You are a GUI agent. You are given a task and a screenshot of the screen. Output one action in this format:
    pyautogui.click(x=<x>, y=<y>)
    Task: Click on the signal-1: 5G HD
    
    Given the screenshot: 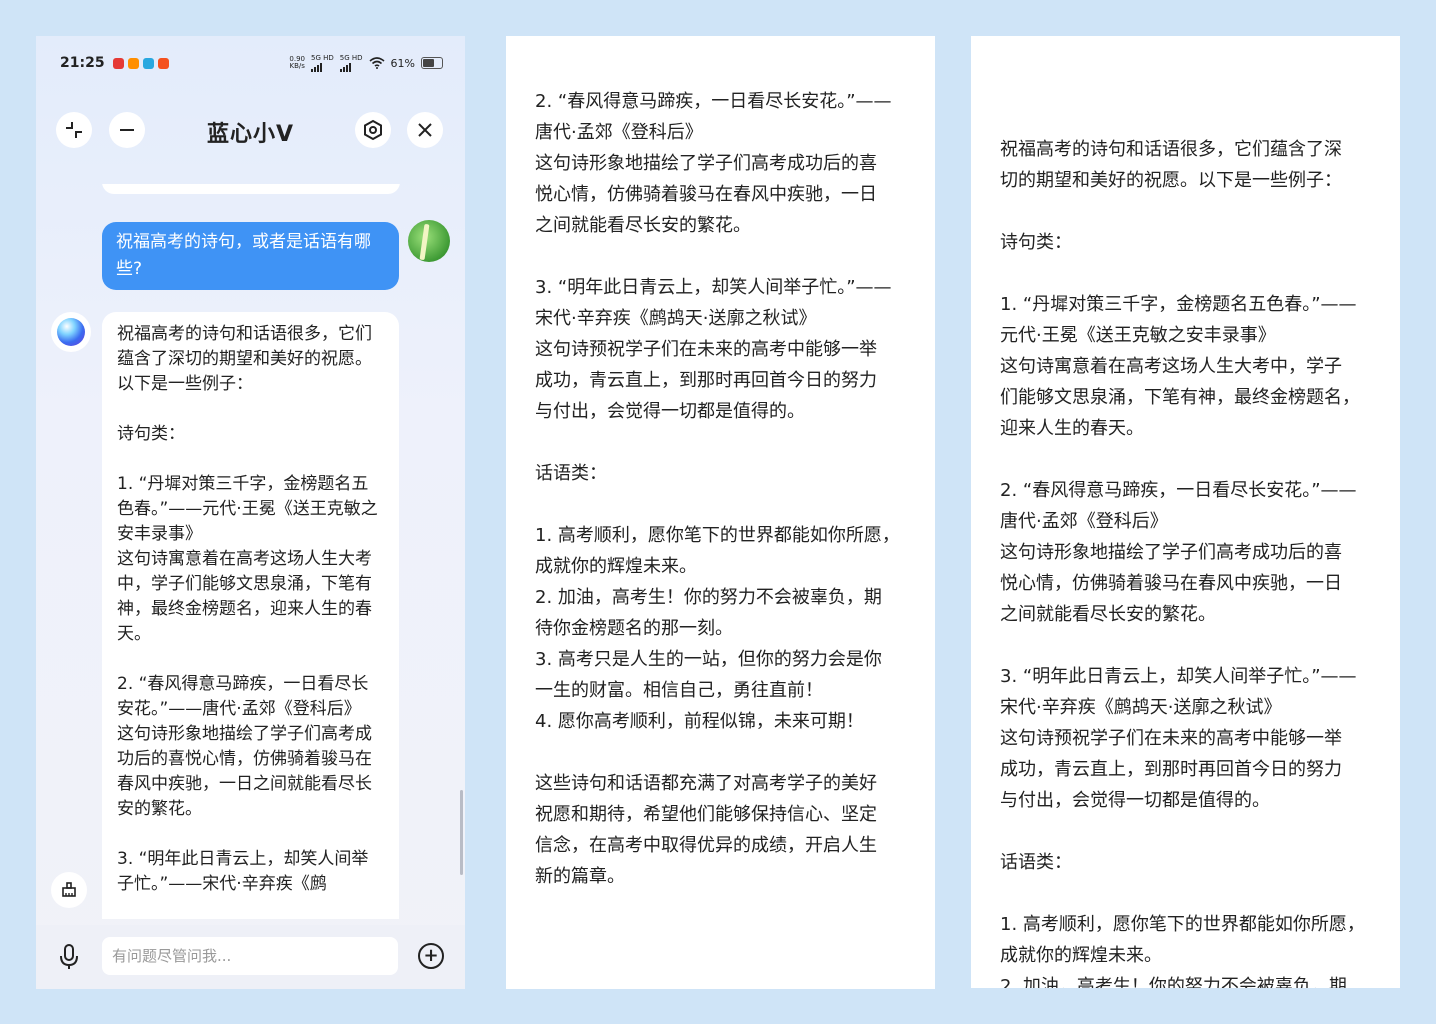 What is the action you would take?
    pyautogui.click(x=322, y=62)
    